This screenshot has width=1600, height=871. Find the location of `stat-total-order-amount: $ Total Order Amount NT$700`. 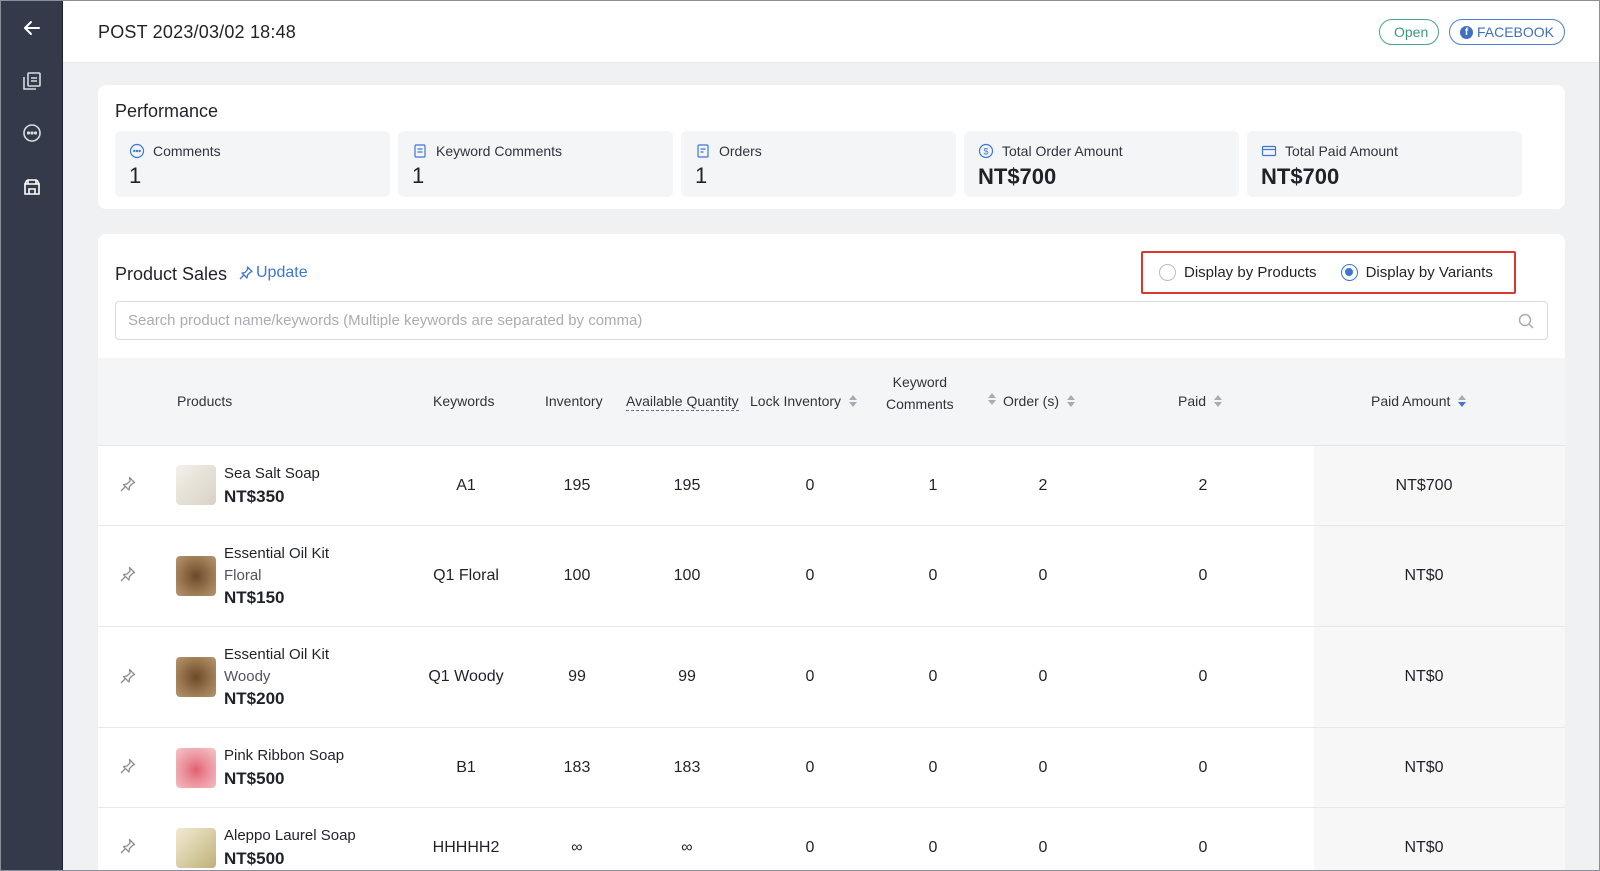

stat-total-order-amount: $ Total Order Amount NT$700 is located at coordinates (1101, 164).